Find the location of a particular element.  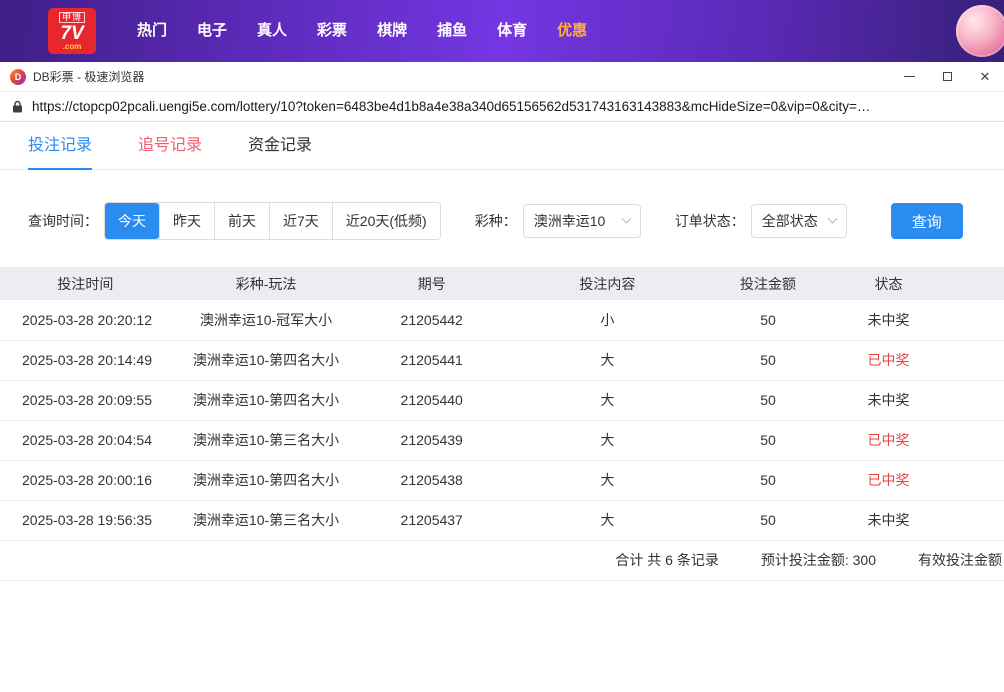

issue-cell: 21205438 is located at coordinates (431, 480).